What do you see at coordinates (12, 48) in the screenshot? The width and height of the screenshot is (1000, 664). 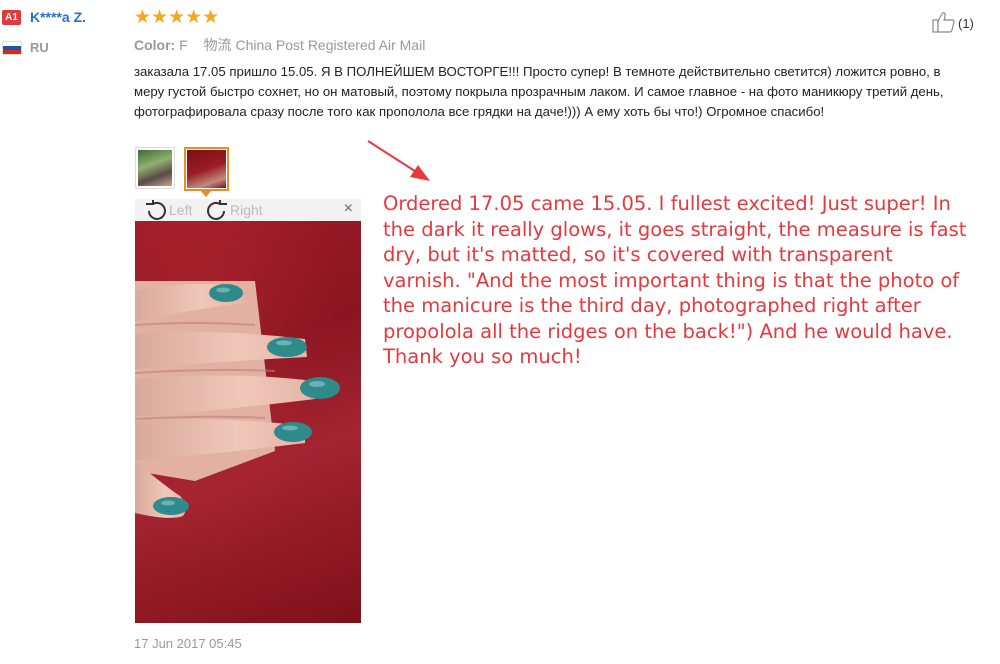 I see `russia-flag-icon` at bounding box center [12, 48].